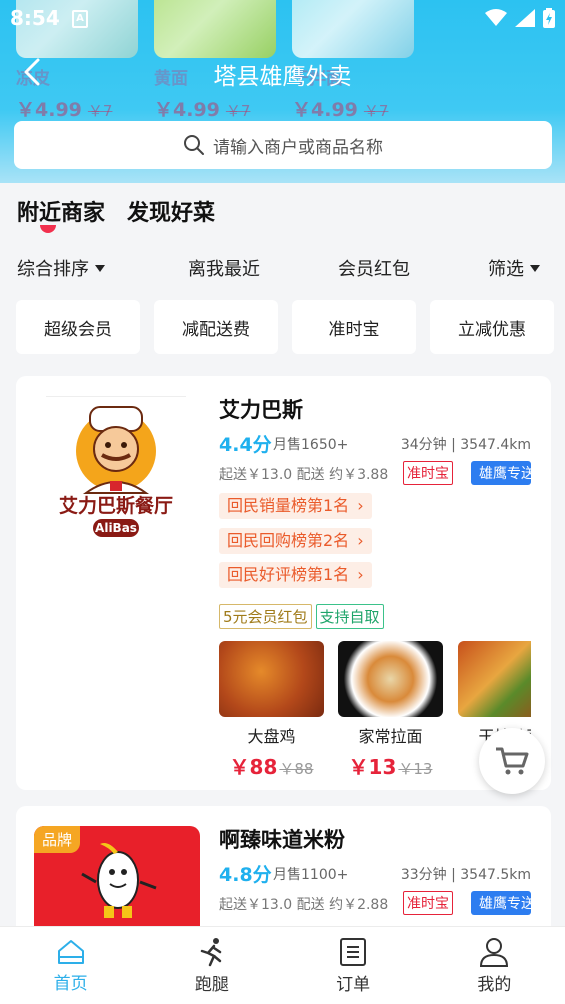 This screenshot has width=565, height=1004. What do you see at coordinates (115, 506) in the screenshot?
I see `shop-logo-text: 艾力巴斯餐厅` at bounding box center [115, 506].